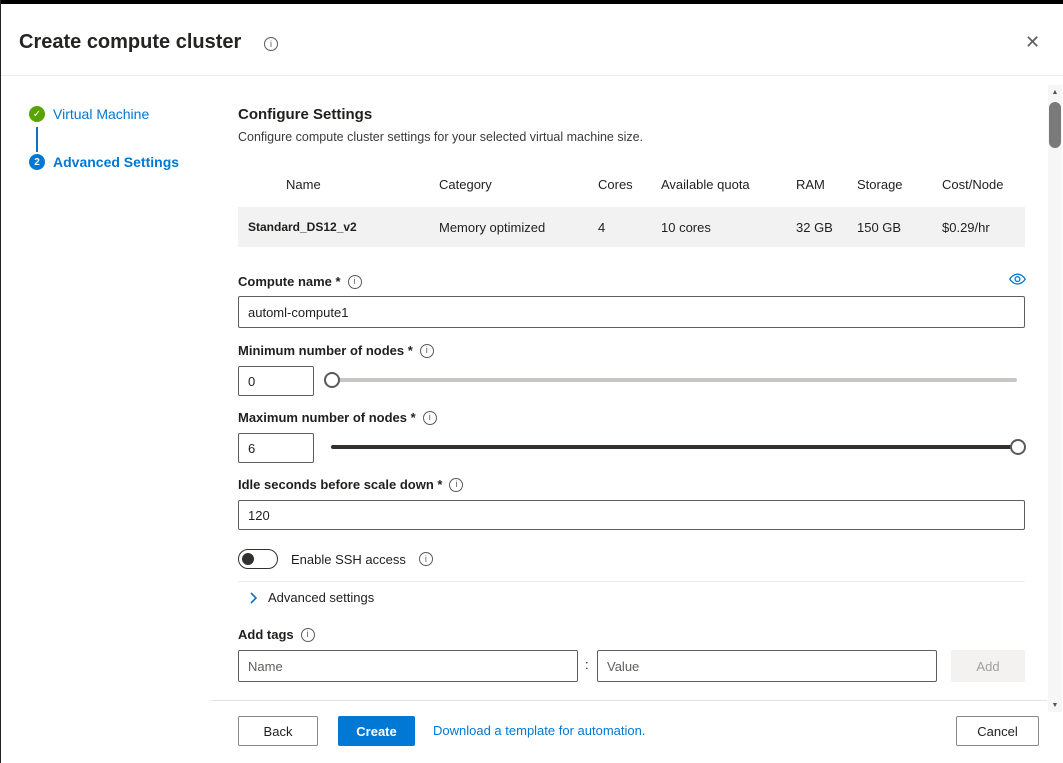  Describe the element at coordinates (258, 559) in the screenshot. I see `ssh-toggle` at that location.